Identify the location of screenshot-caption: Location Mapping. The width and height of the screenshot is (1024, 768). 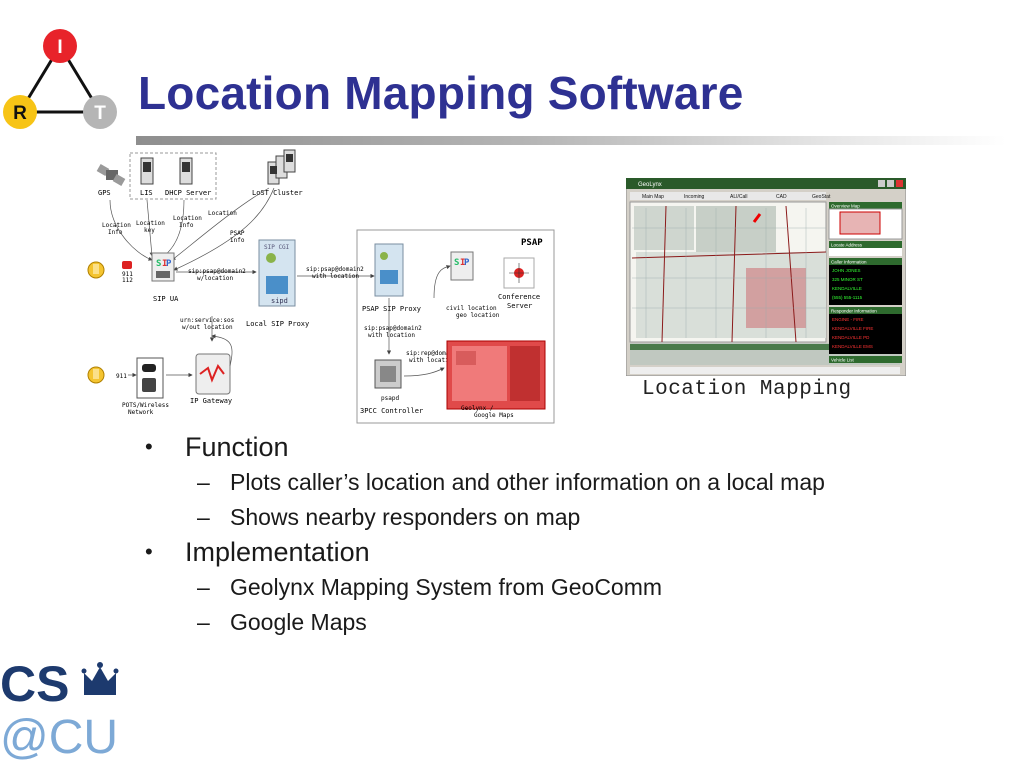
(747, 389).